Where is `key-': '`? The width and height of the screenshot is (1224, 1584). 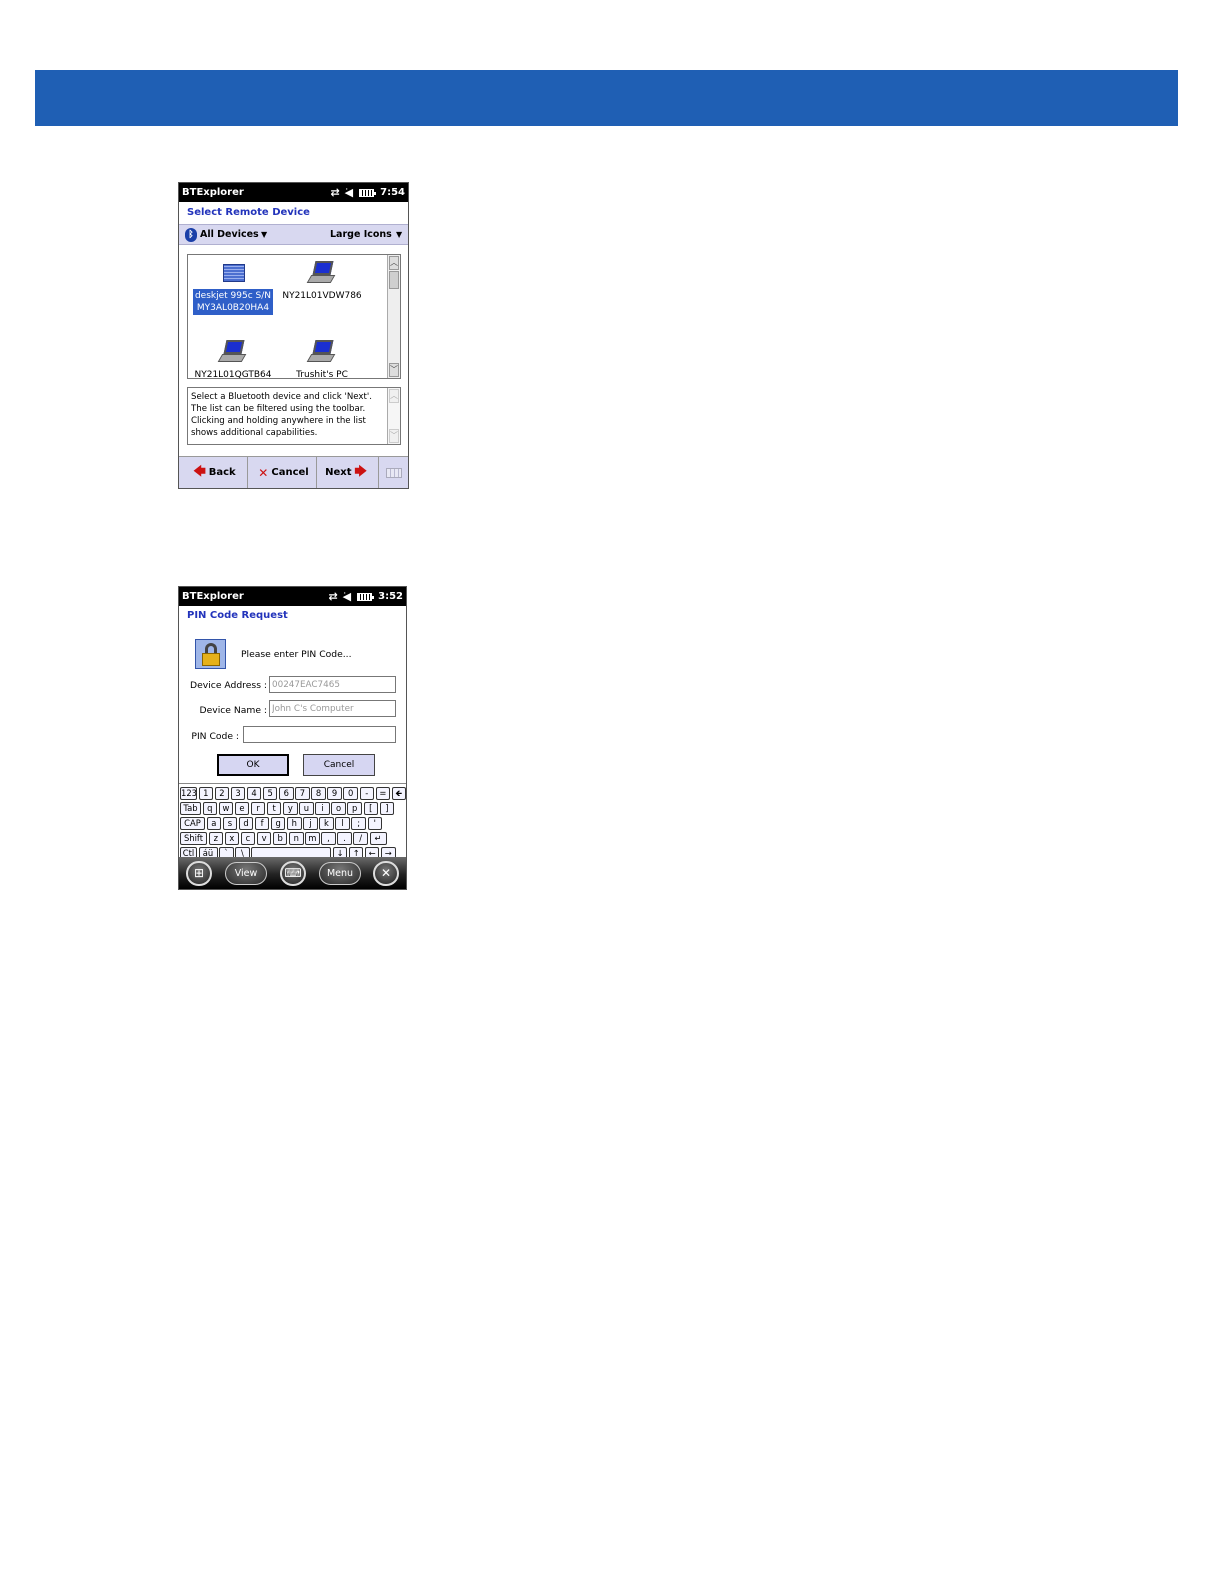 key-': ' is located at coordinates (375, 823).